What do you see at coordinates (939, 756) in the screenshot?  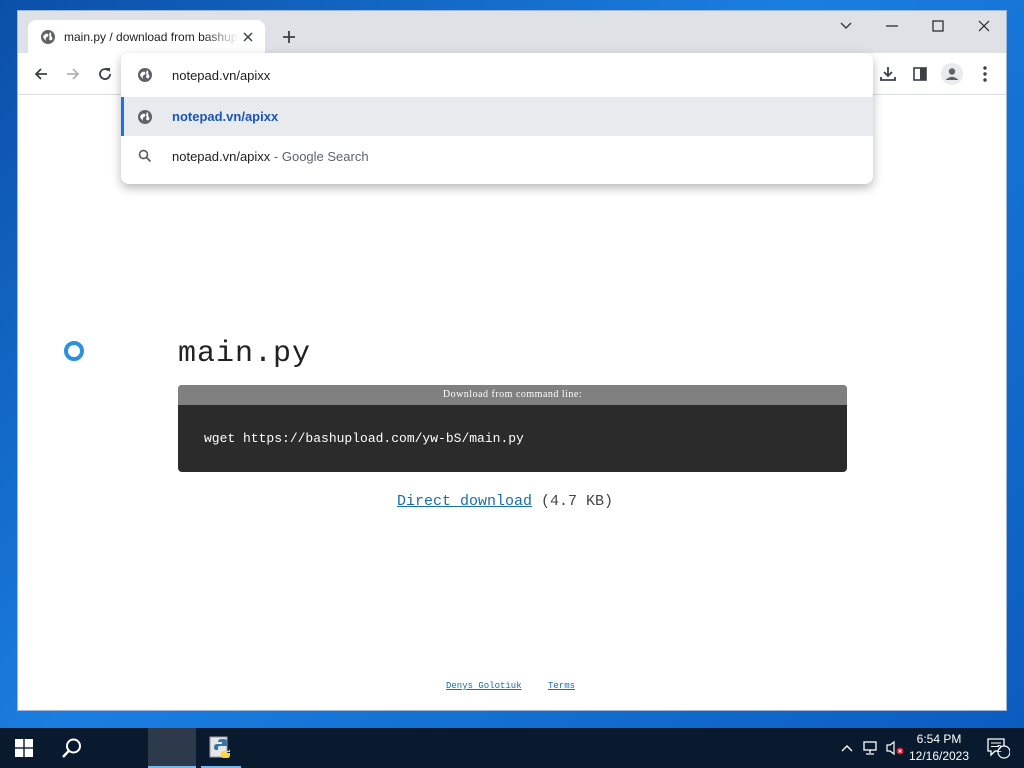 I see `clock-date: 12/16/2023` at bounding box center [939, 756].